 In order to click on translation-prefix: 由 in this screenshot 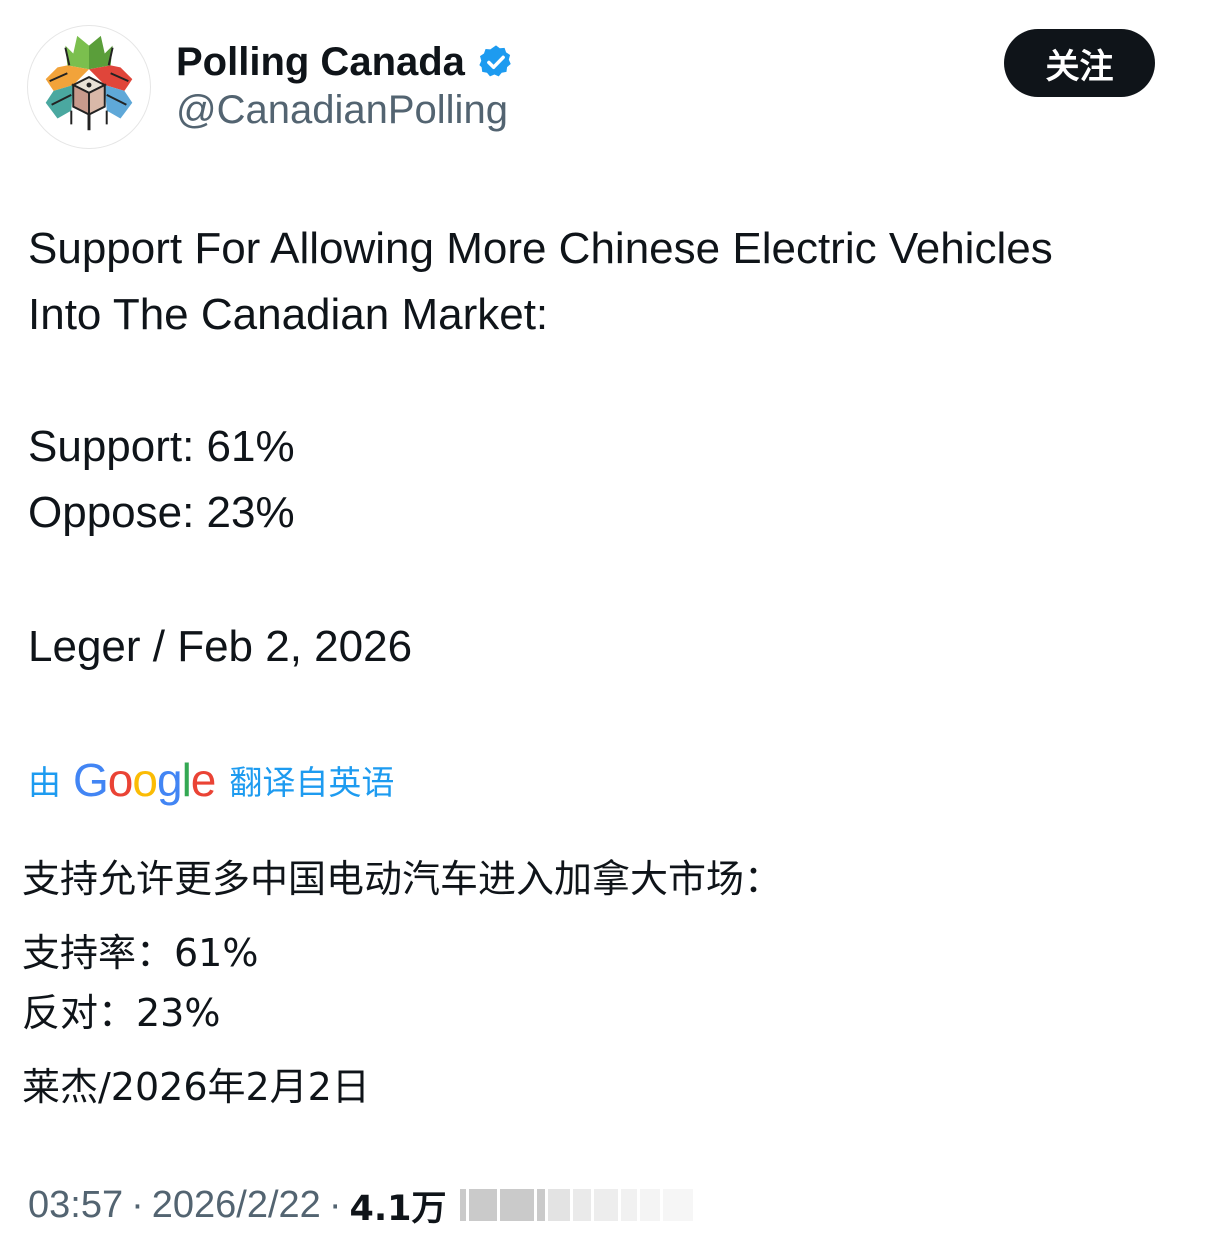, I will do `click(44, 782)`.